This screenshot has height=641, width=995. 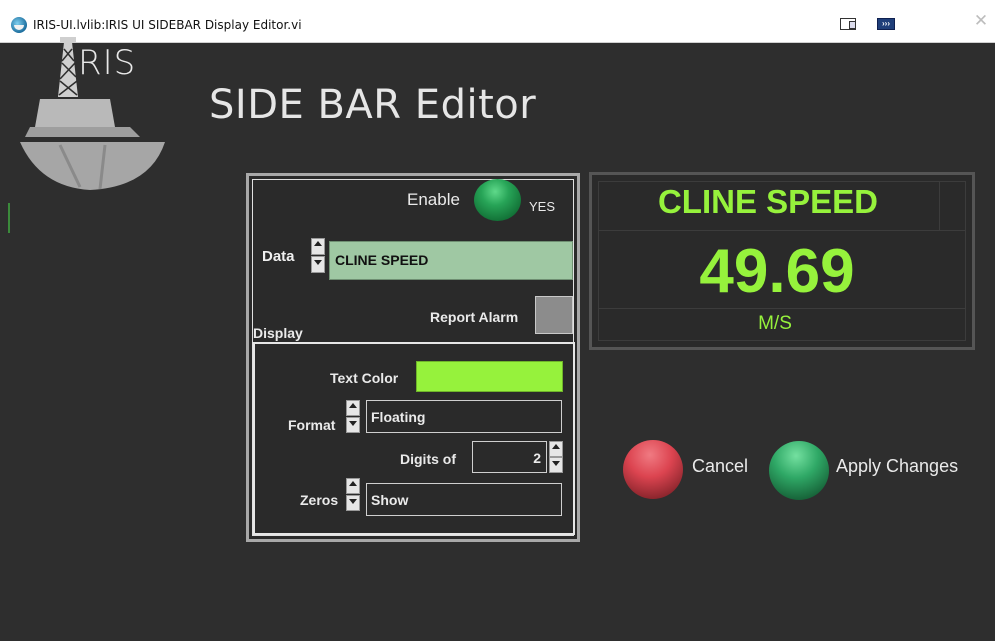 What do you see at coordinates (554, 315) in the screenshot?
I see `report-alarm-toggle` at bounding box center [554, 315].